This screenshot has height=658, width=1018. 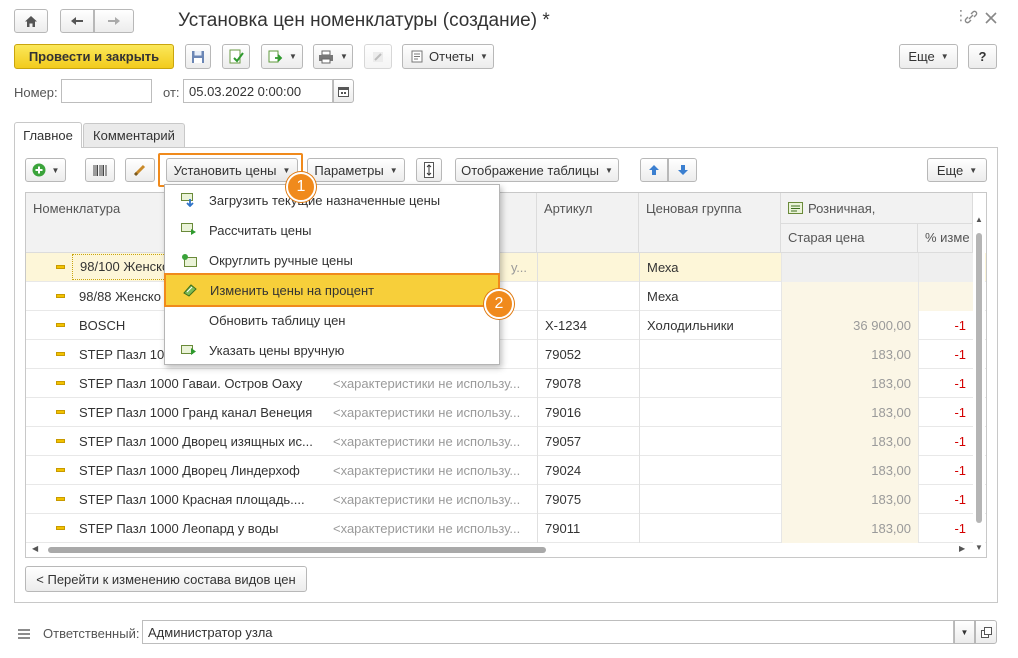 I want to click on tab-main: Главное, so click(x=48, y=135).